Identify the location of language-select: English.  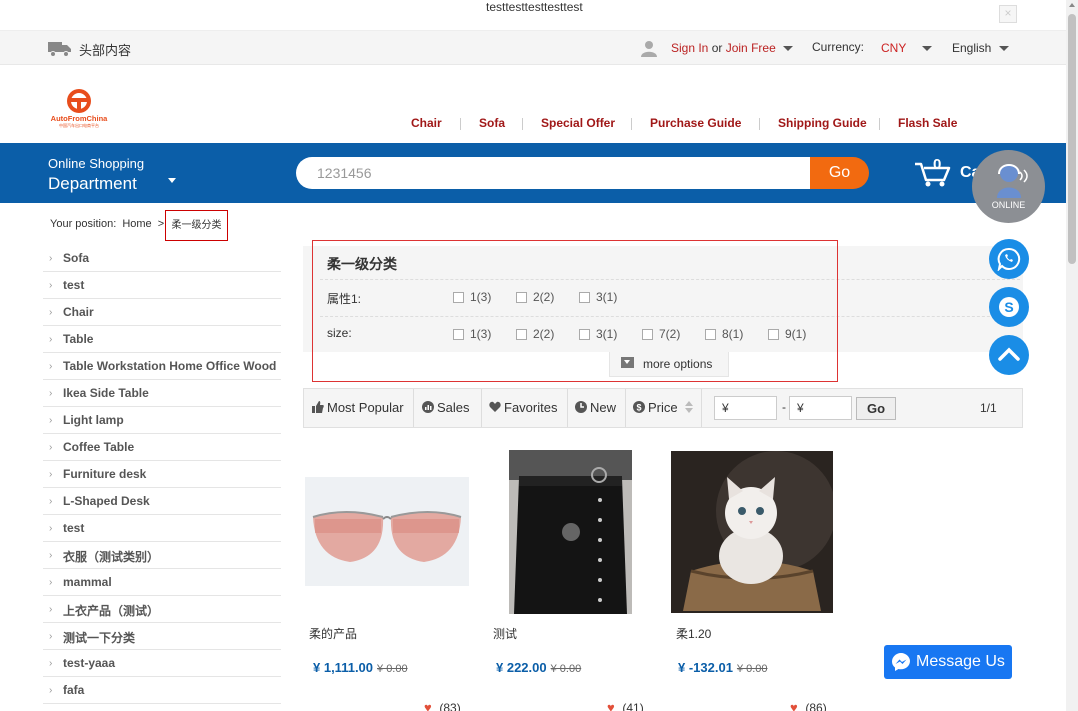
(980, 48).